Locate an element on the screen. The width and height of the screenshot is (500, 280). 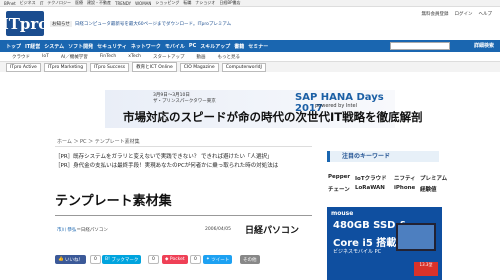
network-link: 転職 is located at coordinates (187, 3).